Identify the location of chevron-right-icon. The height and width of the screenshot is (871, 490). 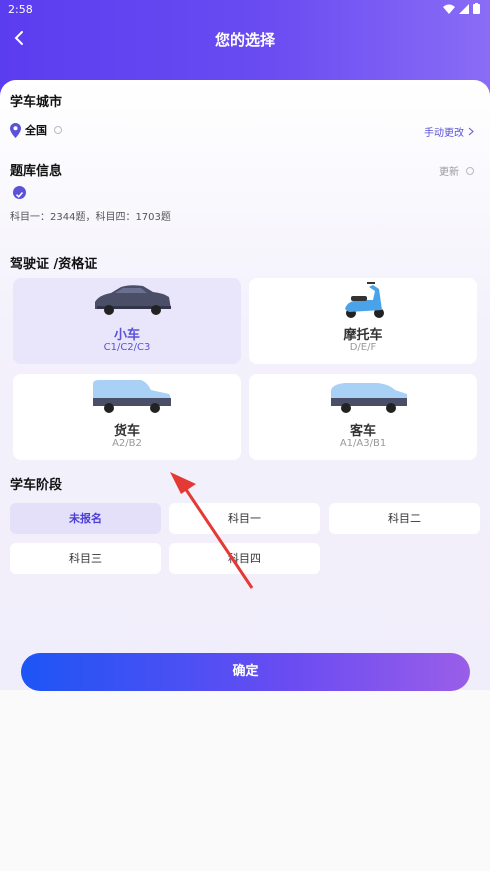
(471, 131).